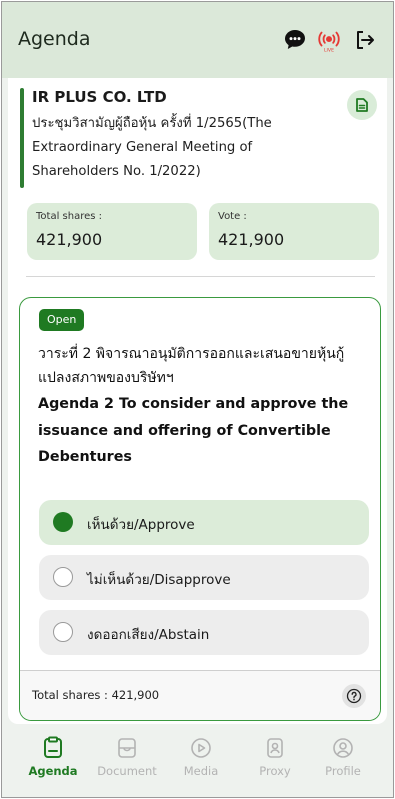 This screenshot has width=395, height=799. What do you see at coordinates (251, 239) in the screenshot?
I see `vote-value: 421,900` at bounding box center [251, 239].